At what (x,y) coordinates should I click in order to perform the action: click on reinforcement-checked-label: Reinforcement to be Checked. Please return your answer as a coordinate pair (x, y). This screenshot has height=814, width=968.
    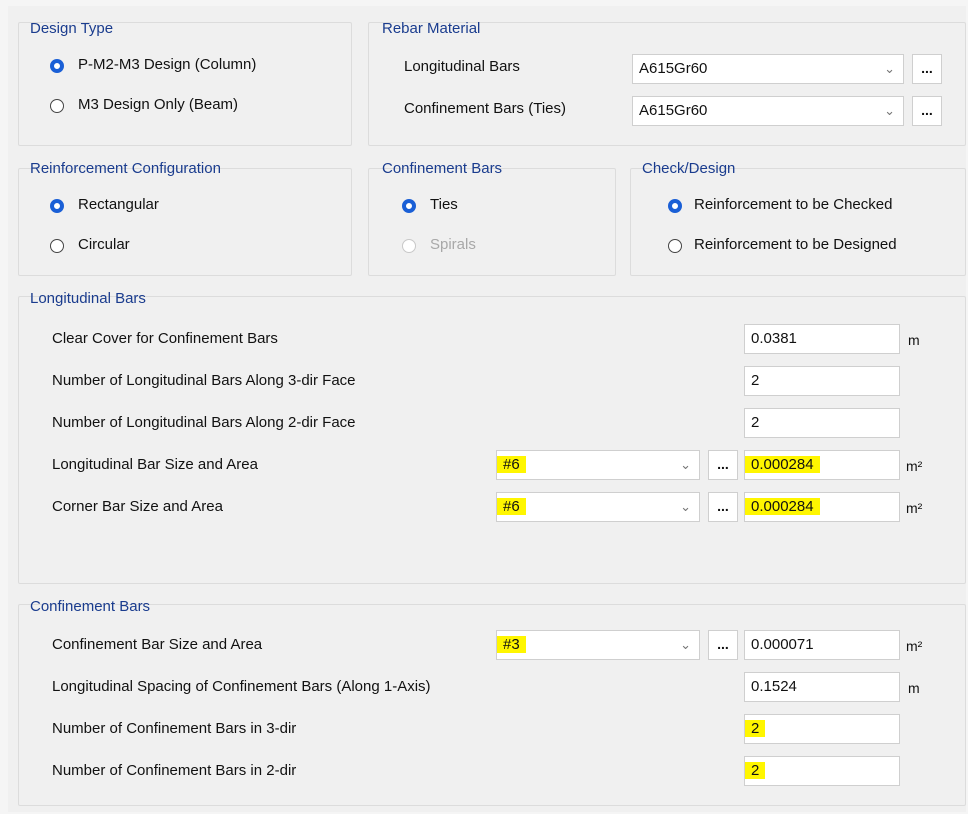
    Looking at the image, I should click on (793, 204).